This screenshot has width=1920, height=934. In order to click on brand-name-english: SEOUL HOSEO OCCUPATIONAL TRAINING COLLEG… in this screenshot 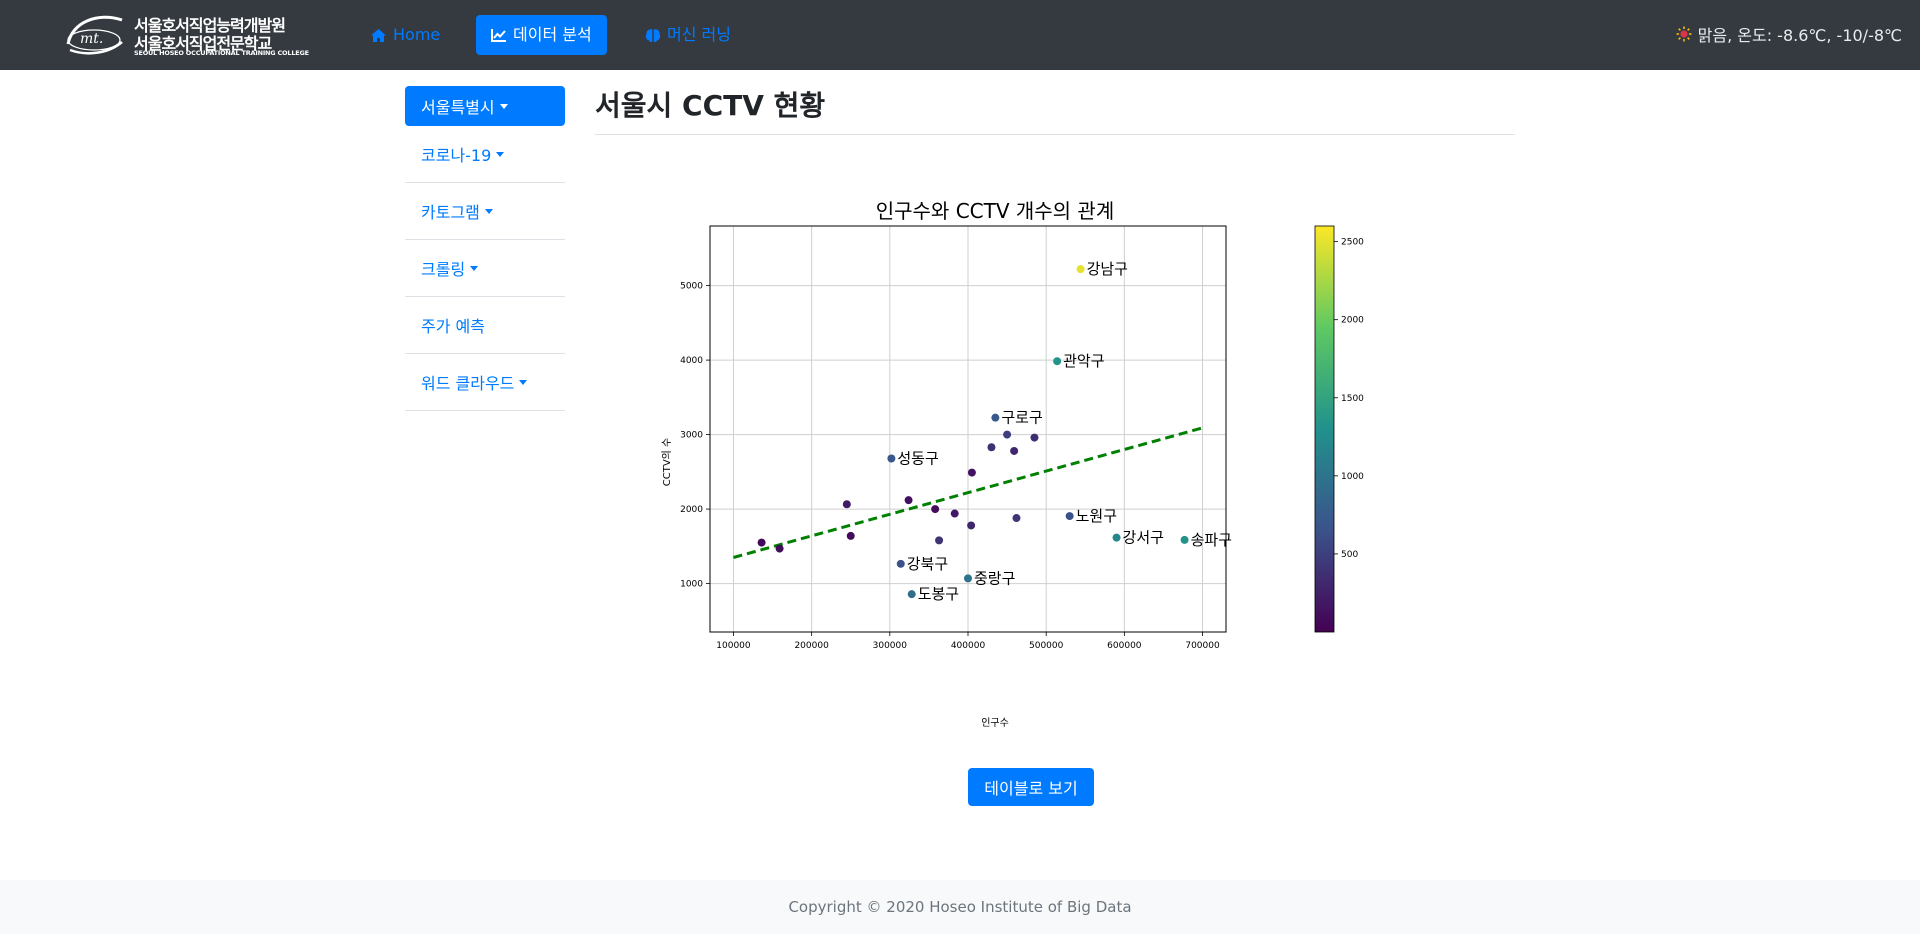, I will do `click(221, 53)`.